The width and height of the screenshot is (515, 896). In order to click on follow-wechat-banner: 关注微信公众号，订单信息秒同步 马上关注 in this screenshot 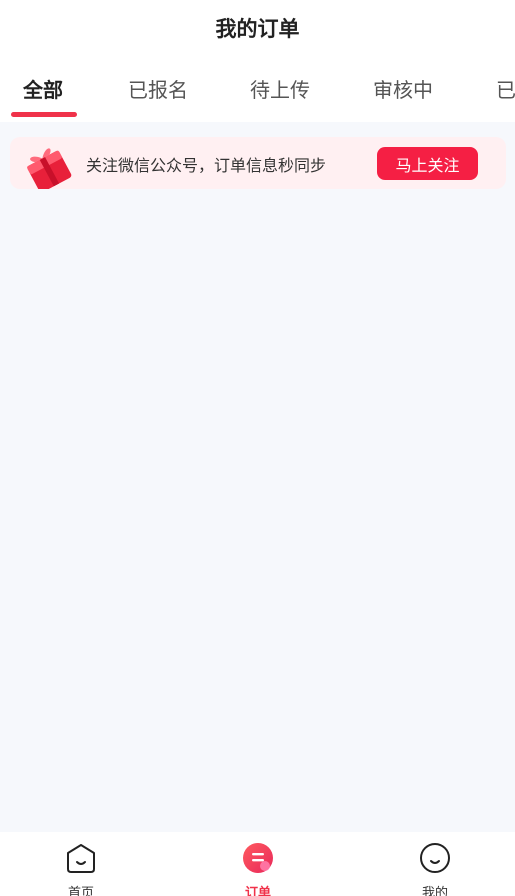, I will do `click(258, 163)`.